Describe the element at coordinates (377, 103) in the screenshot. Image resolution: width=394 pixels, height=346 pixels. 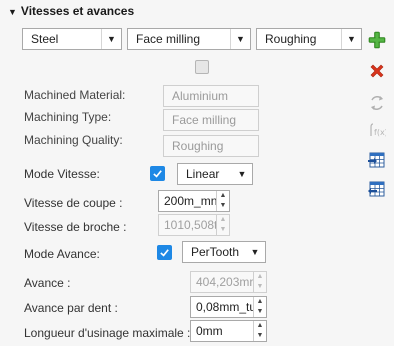
I see `refresh-icon` at that location.